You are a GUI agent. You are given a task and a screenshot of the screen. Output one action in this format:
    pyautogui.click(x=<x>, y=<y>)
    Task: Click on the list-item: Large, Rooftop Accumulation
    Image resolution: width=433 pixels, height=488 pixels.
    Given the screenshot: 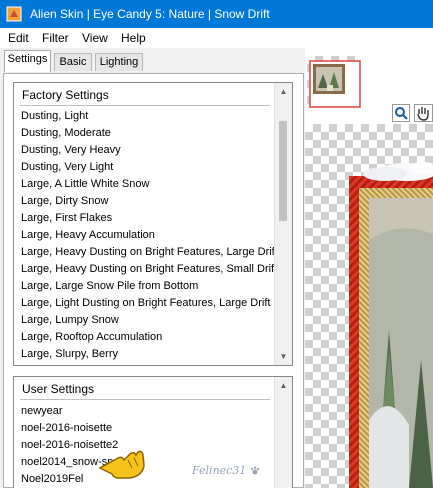 What is the action you would take?
    pyautogui.click(x=91, y=337)
    